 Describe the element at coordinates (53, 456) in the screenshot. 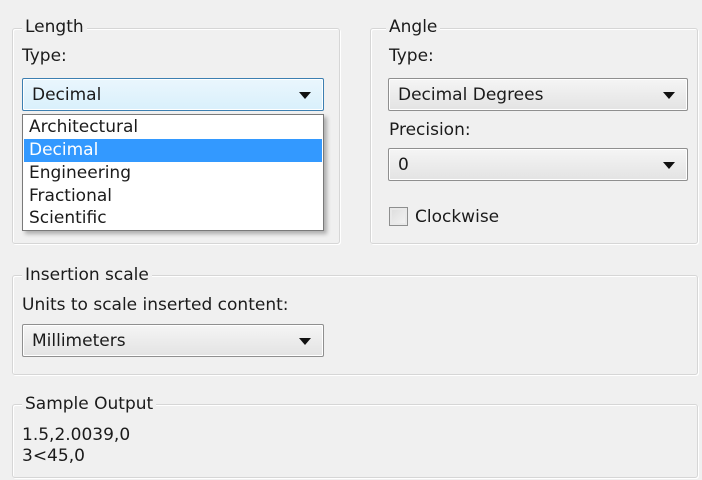

I see `sample-output-line: 3<45,0` at that location.